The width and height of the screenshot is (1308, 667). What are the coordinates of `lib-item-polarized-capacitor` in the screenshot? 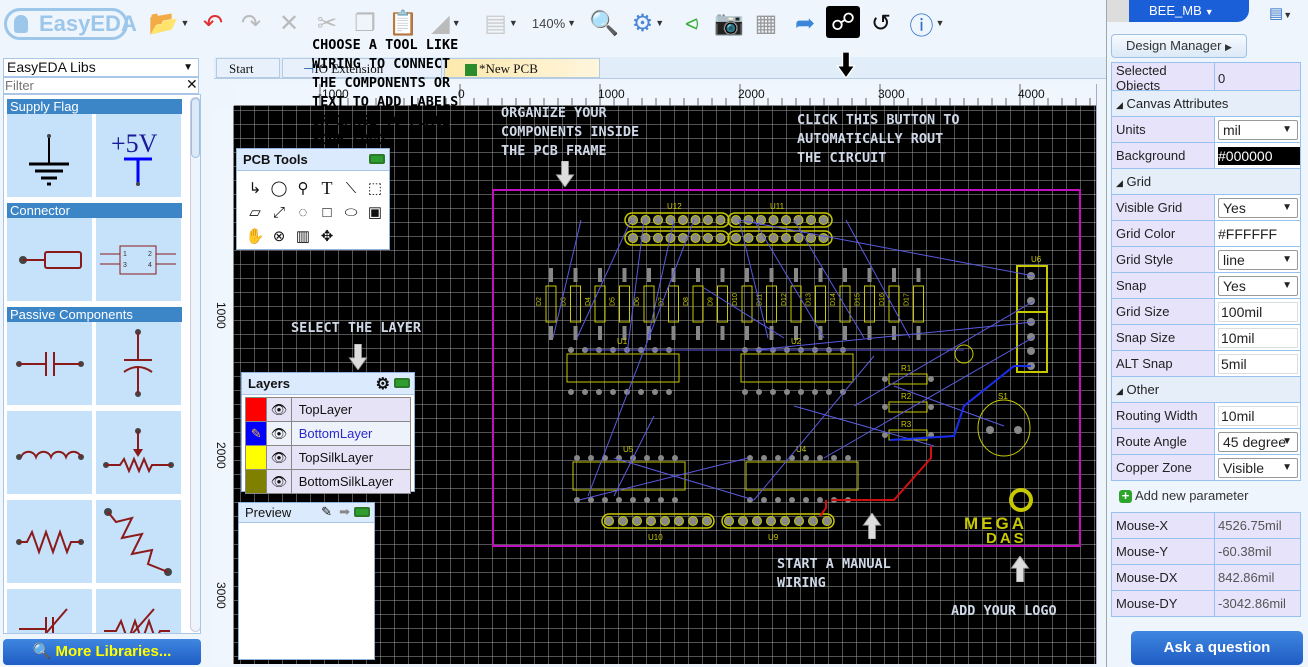 It's located at (138, 363).